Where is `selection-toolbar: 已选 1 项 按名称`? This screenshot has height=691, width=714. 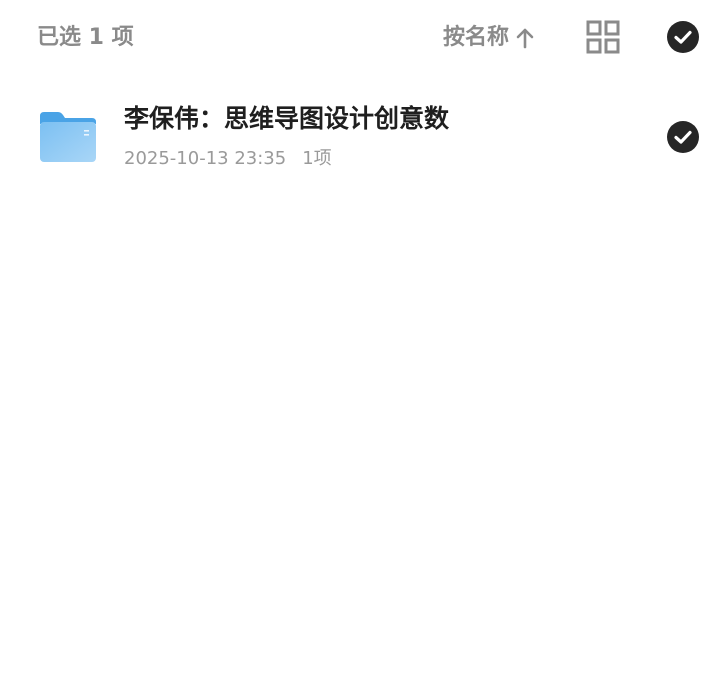
selection-toolbar: 已选 1 项 按名称 is located at coordinates (357, 38).